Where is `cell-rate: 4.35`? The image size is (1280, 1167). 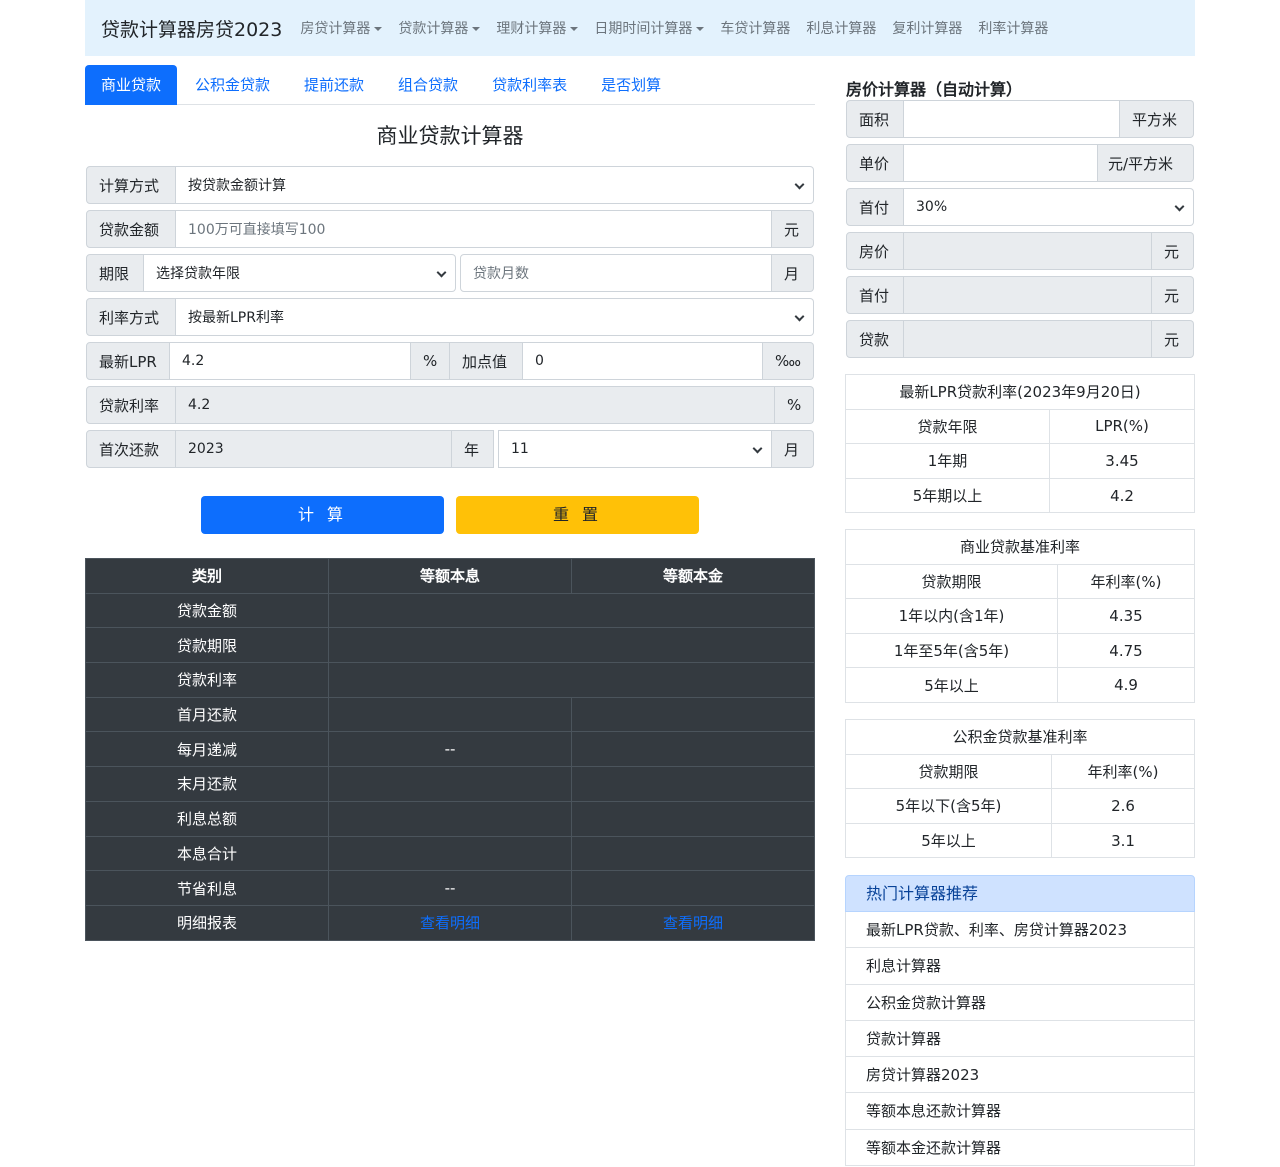 cell-rate: 4.35 is located at coordinates (1126, 616).